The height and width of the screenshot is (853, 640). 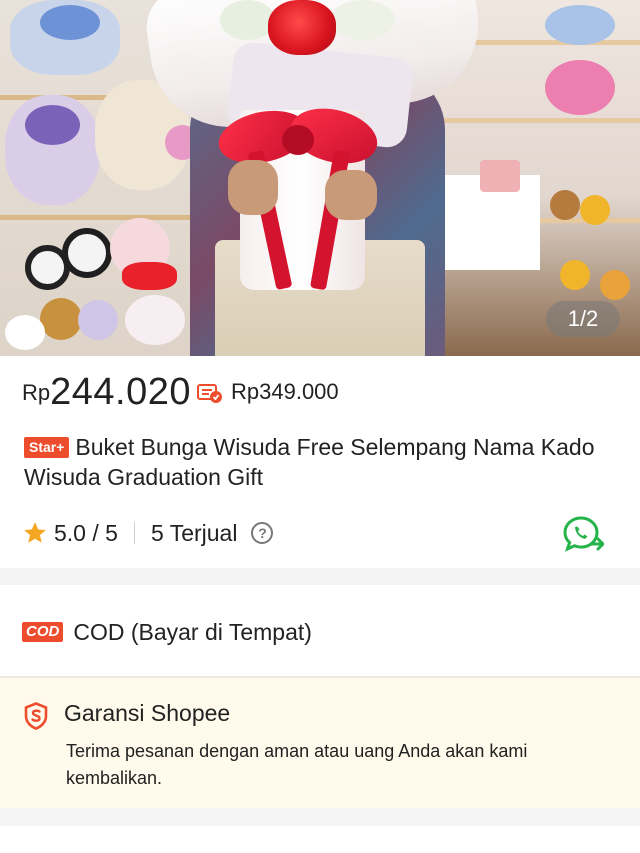 I want to click on sold-count: 5 Terjual, so click(x=194, y=532).